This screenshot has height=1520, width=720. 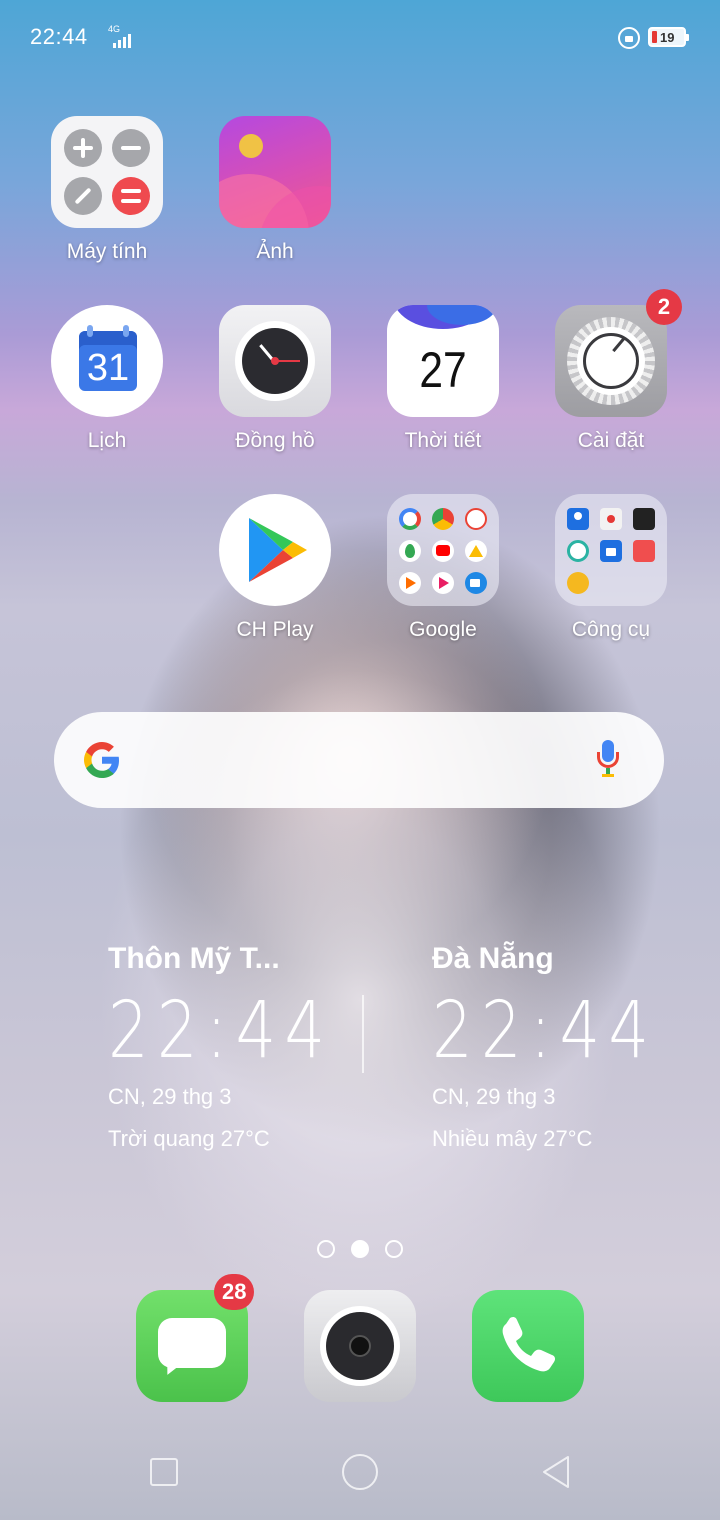 What do you see at coordinates (107, 440) in the screenshot?
I see `app-label: Lịch` at bounding box center [107, 440].